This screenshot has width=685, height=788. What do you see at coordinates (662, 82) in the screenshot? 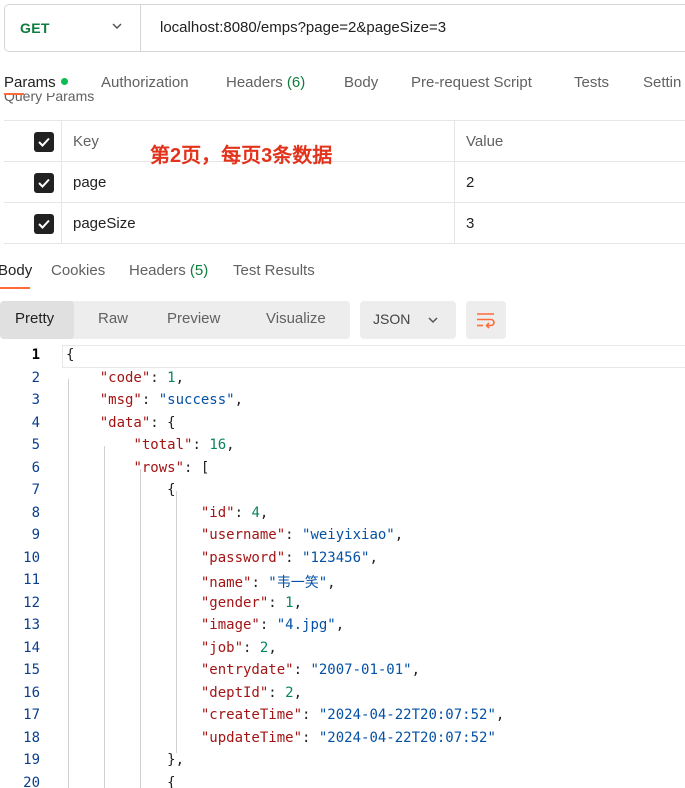
I see `tab-settings: Settin` at bounding box center [662, 82].